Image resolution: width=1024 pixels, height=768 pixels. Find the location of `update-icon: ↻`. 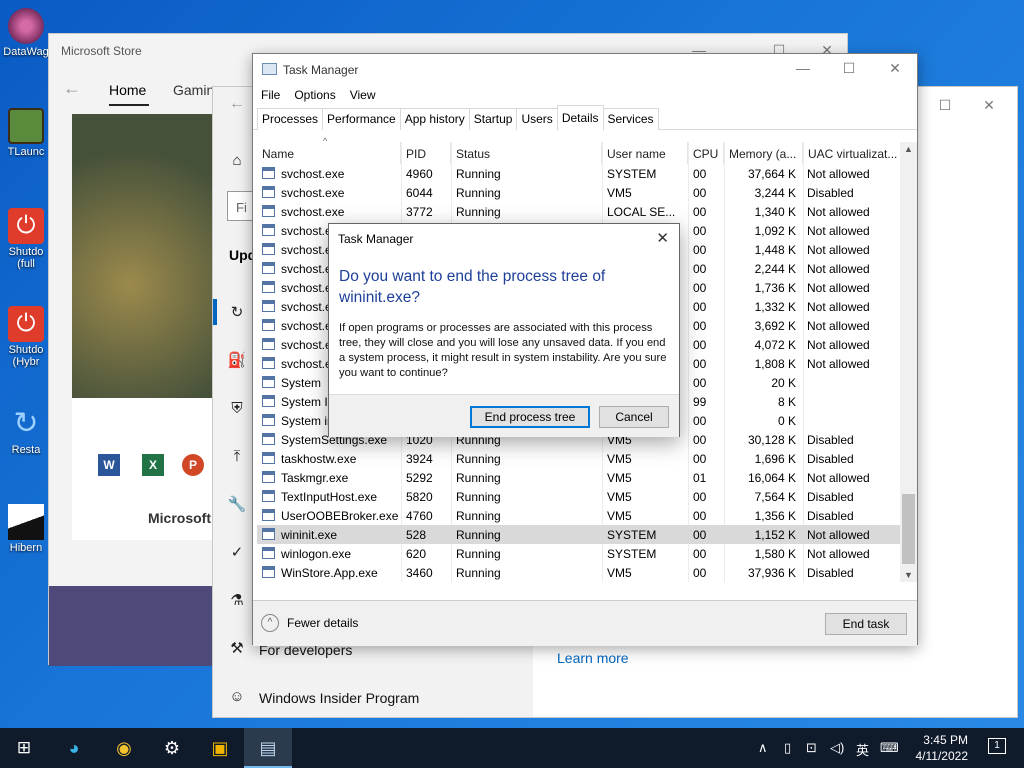

update-icon: ↻ is located at coordinates (237, 313).